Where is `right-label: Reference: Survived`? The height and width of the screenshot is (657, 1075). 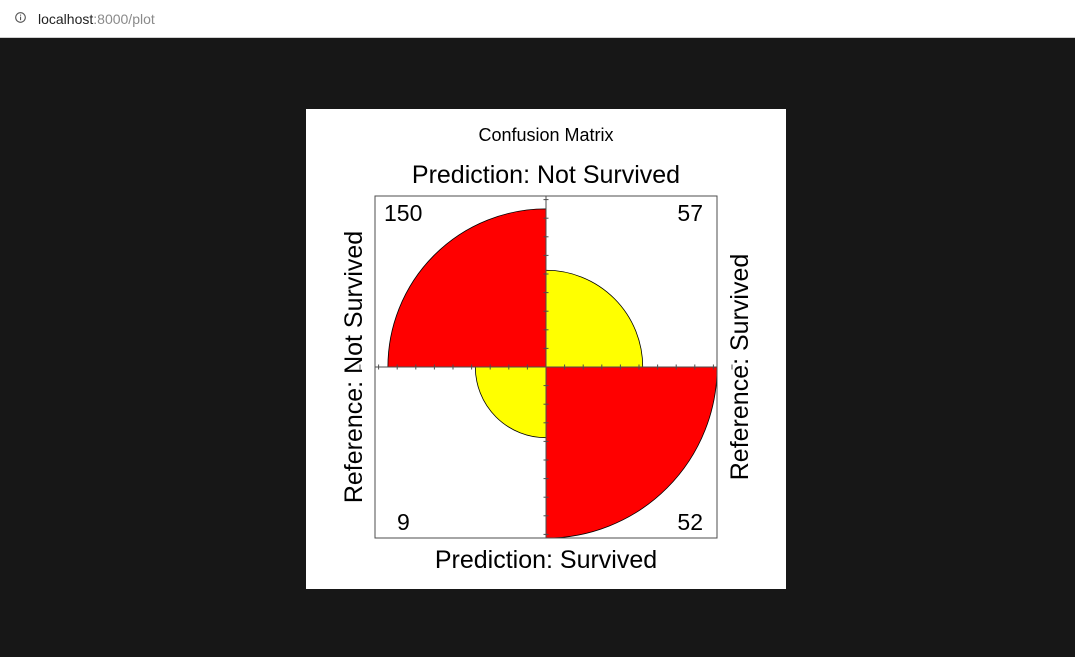
right-label: Reference: Survived is located at coordinates (740, 367).